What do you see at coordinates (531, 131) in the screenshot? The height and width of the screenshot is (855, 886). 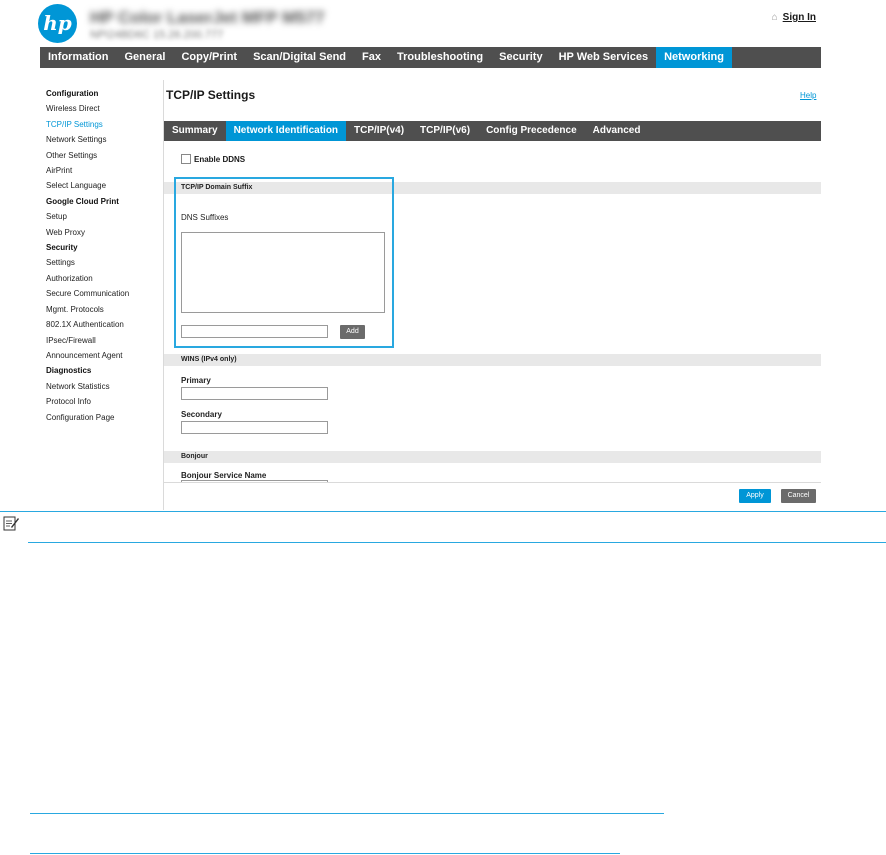 I see `subtab-config-precedence: Config Precedence` at bounding box center [531, 131].